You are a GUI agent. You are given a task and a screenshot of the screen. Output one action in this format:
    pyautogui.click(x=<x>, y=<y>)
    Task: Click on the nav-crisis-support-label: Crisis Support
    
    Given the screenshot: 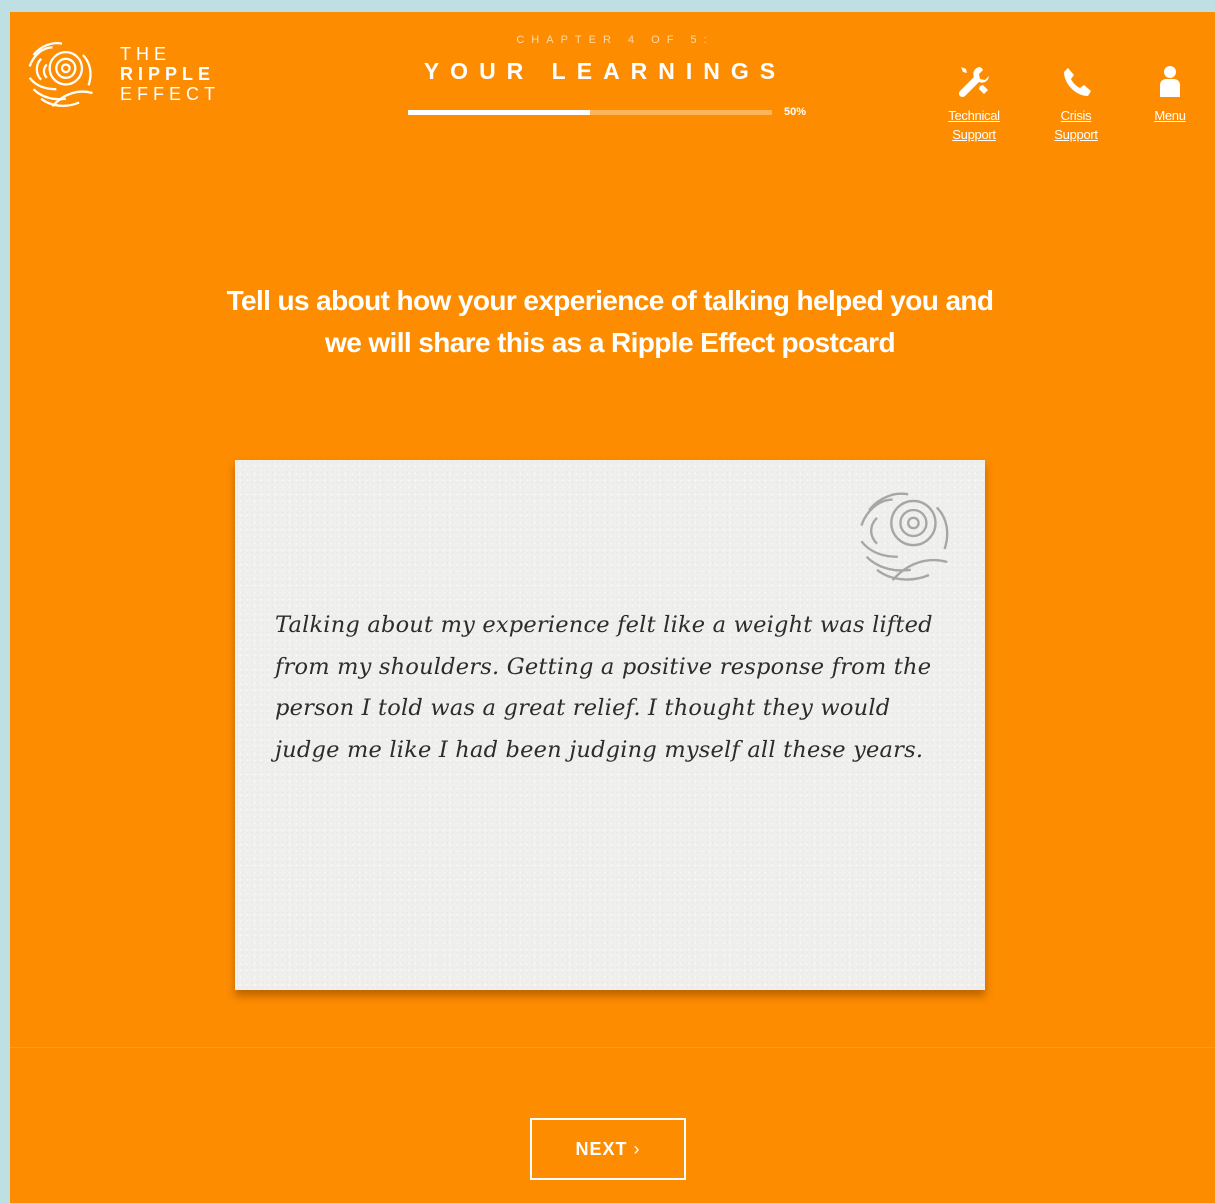 What is the action you would take?
    pyautogui.click(x=1076, y=125)
    